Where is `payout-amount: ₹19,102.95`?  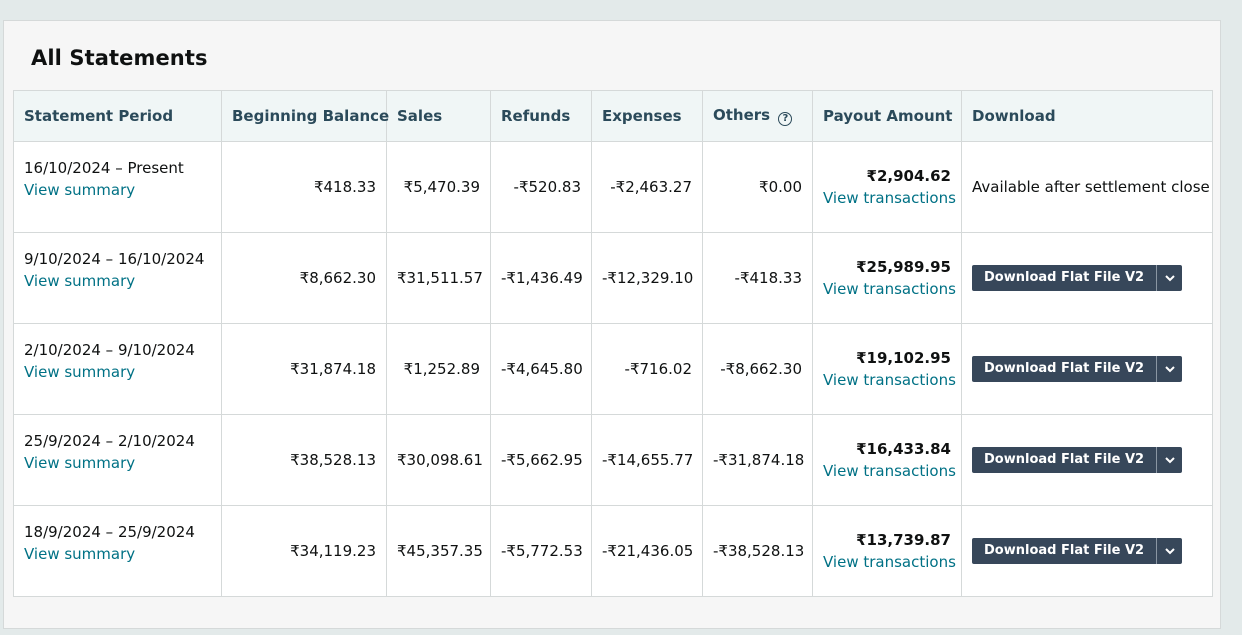
payout-amount: ₹19,102.95 is located at coordinates (903, 358).